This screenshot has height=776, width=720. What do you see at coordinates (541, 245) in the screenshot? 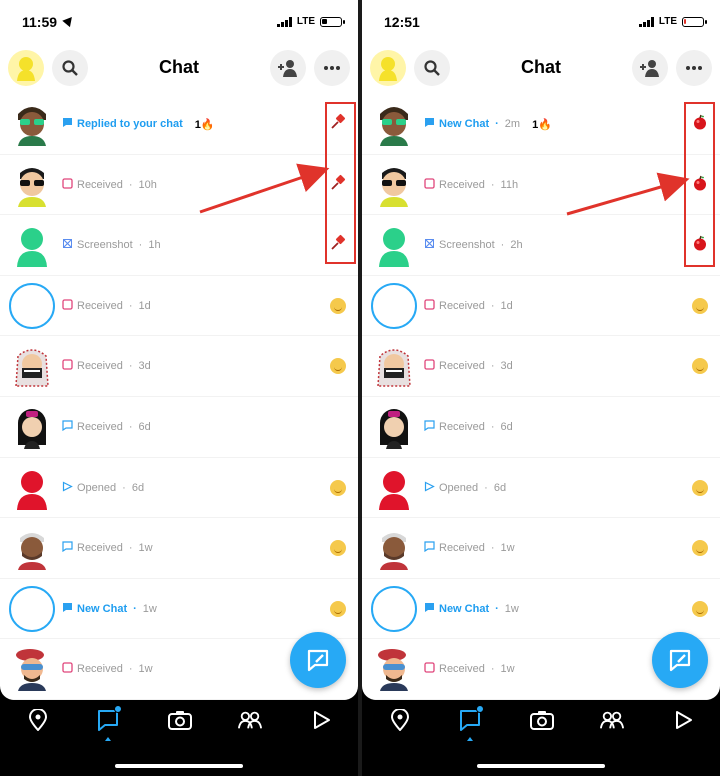
I see `chat-row: Screenshot · 2h` at bounding box center [541, 245].